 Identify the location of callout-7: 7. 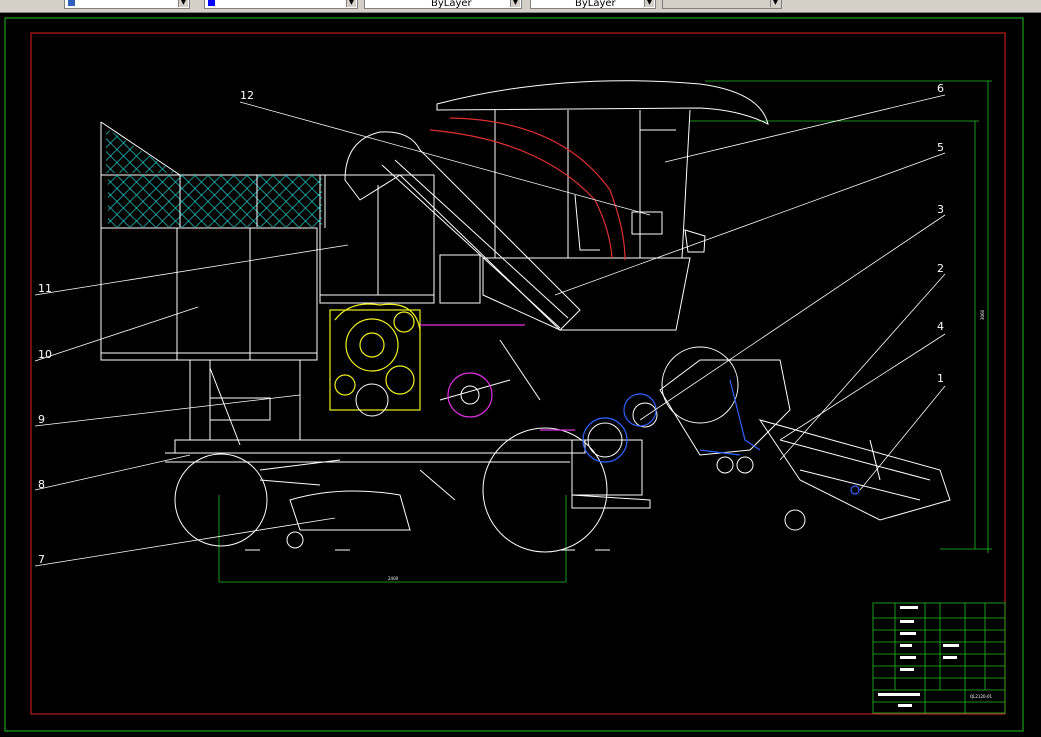
(41, 559).